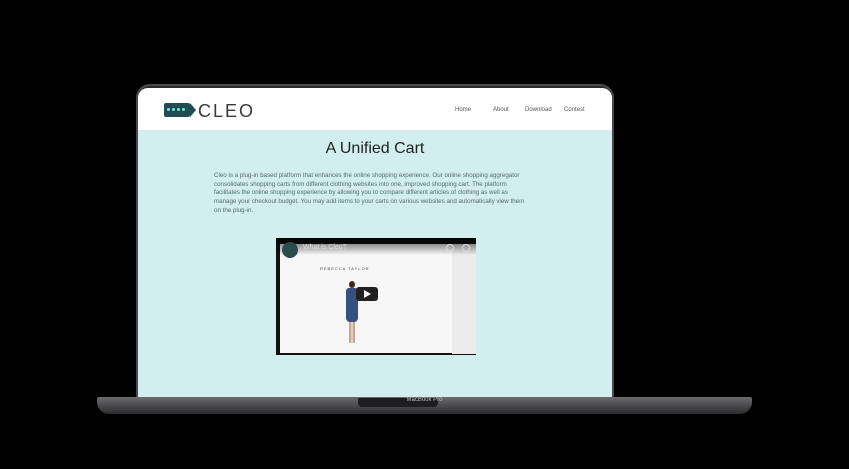  What do you see at coordinates (424, 400) in the screenshot?
I see `device-label: MacBook Pro` at bounding box center [424, 400].